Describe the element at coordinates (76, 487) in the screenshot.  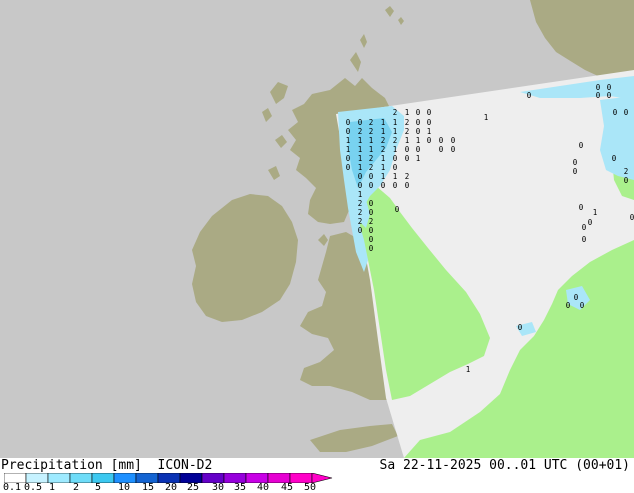
I see `colorbar-tick-label: 2` at that location.